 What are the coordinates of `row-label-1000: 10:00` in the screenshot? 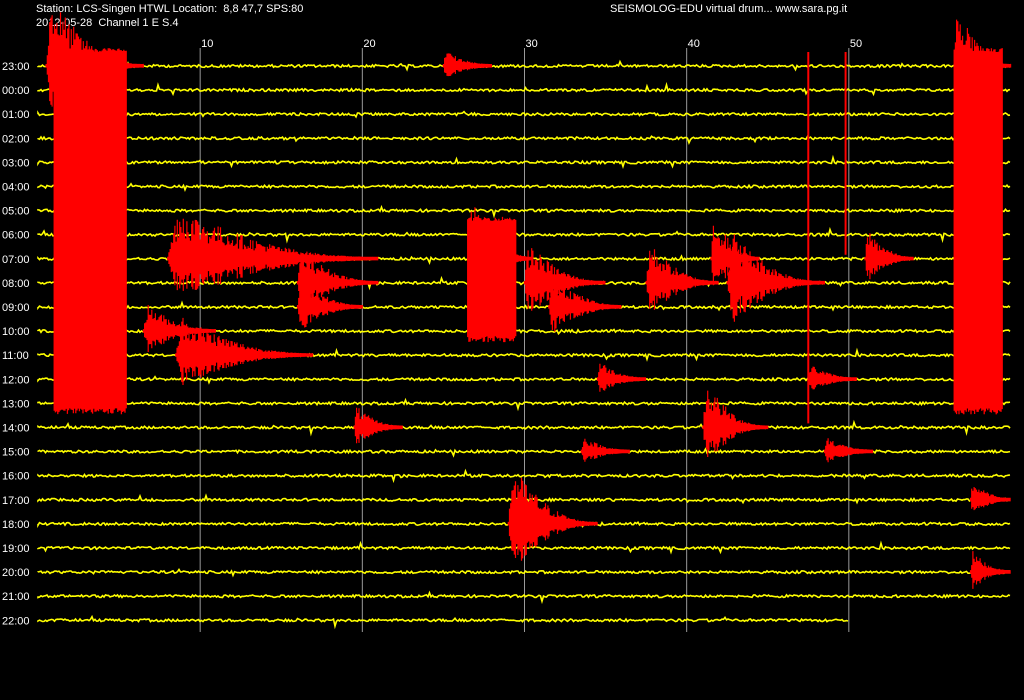 It's located at (16, 332).